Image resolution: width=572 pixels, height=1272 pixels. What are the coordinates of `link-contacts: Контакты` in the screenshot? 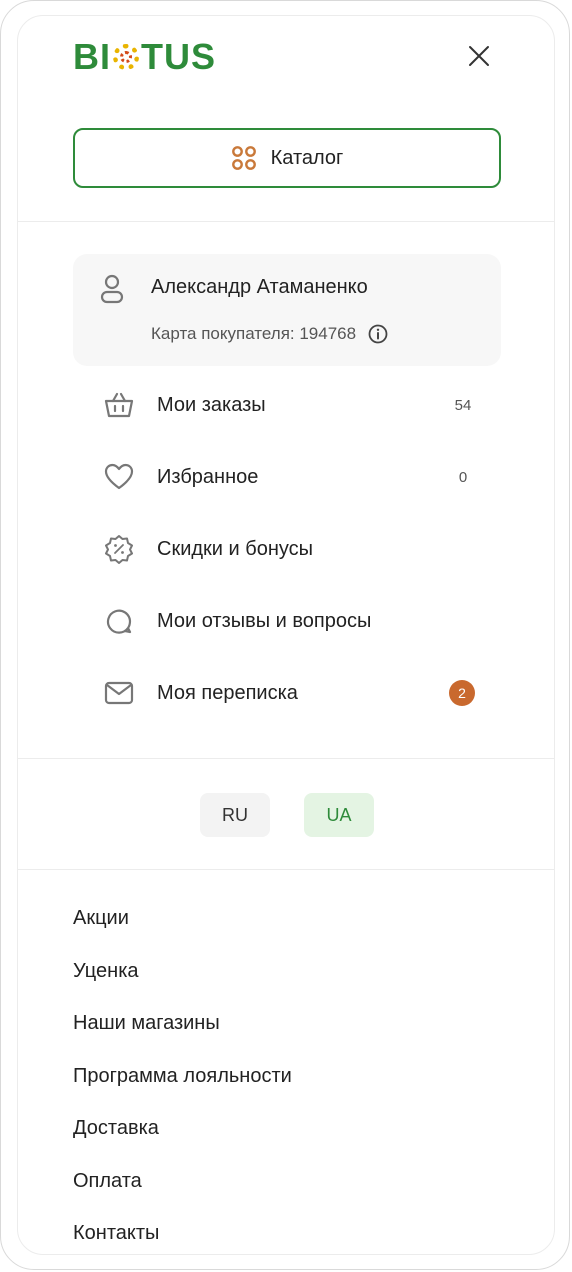 It's located at (116, 1233).